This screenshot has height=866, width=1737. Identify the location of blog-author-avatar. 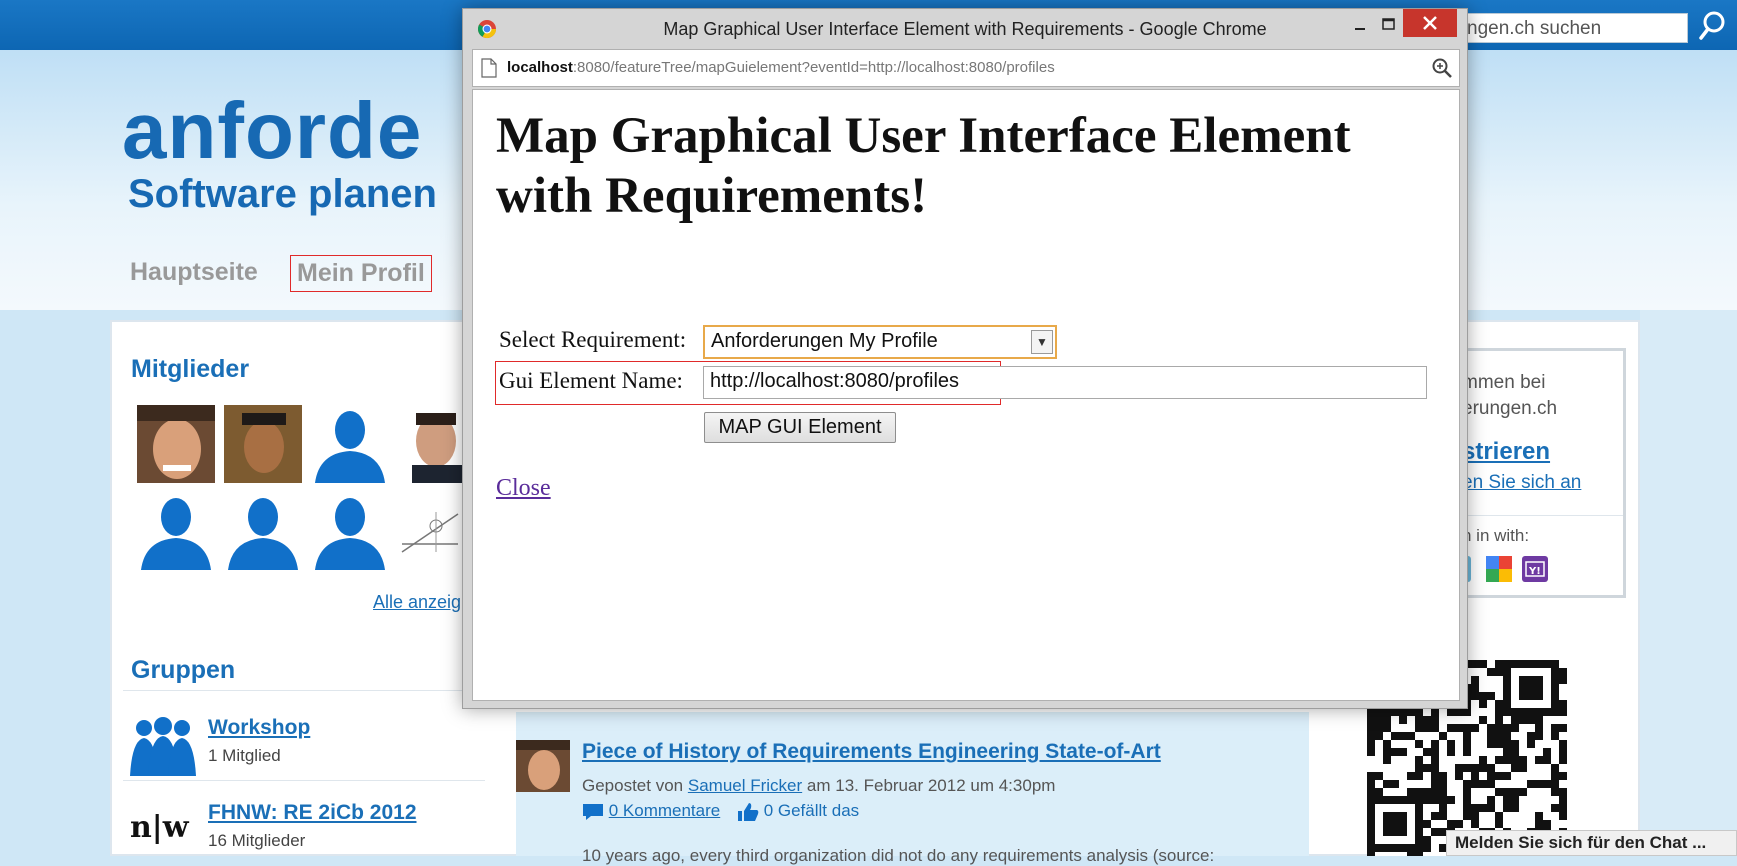
(543, 766).